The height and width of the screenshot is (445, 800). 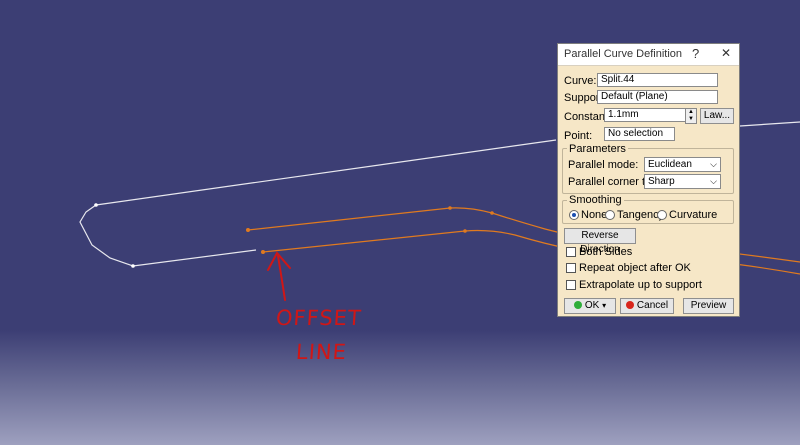 I want to click on corner-type-value: Sharp, so click(x=661, y=181).